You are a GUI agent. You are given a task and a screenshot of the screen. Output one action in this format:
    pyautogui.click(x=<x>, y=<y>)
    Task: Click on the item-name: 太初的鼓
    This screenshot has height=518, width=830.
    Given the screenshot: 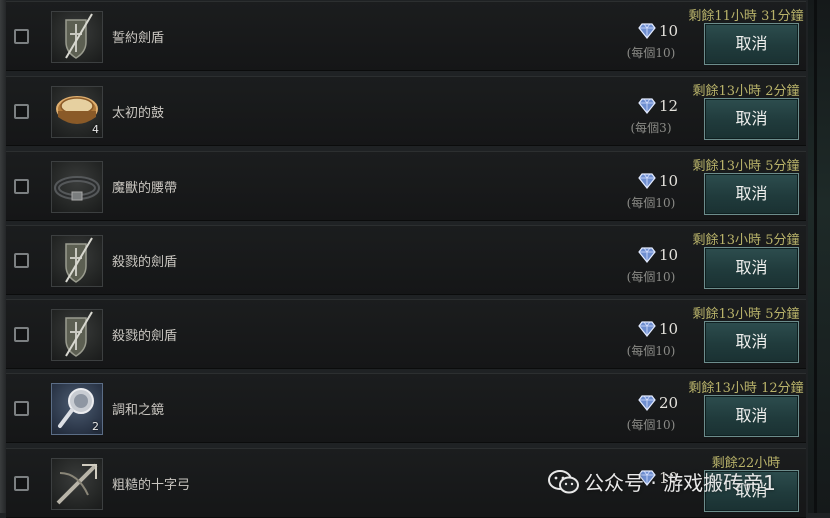 What is the action you would take?
    pyautogui.click(x=138, y=113)
    